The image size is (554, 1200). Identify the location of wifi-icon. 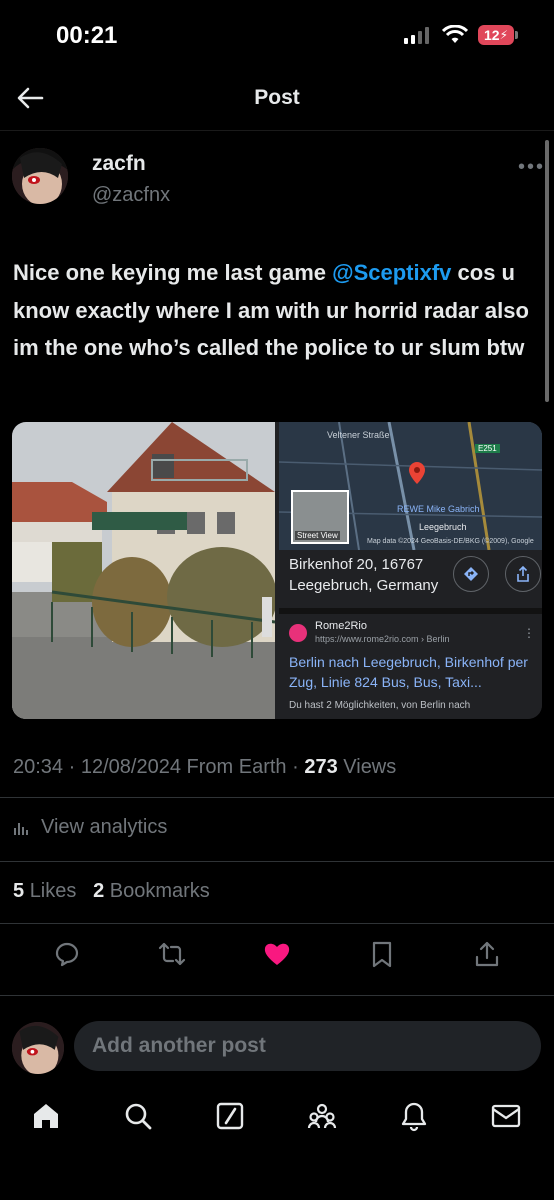
(455, 34).